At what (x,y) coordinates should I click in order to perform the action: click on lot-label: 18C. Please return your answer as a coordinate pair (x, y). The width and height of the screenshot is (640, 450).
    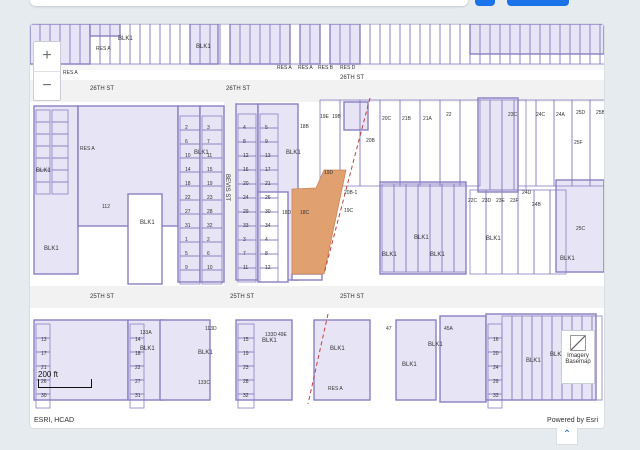
    Looking at the image, I should click on (305, 213).